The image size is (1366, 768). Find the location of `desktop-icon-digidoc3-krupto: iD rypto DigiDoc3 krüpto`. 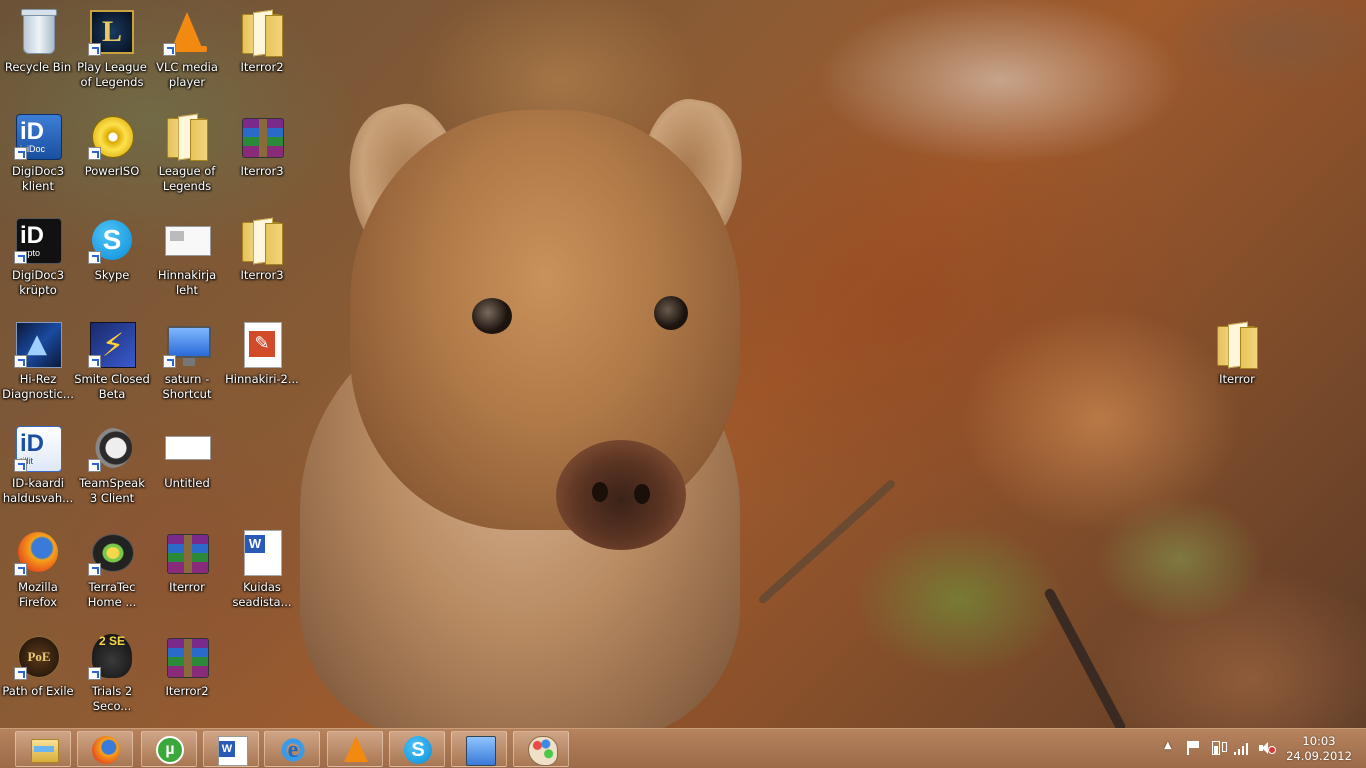

desktop-icon-digidoc3-krupto: iD rypto DigiDoc3 krüpto is located at coordinates (38, 257).